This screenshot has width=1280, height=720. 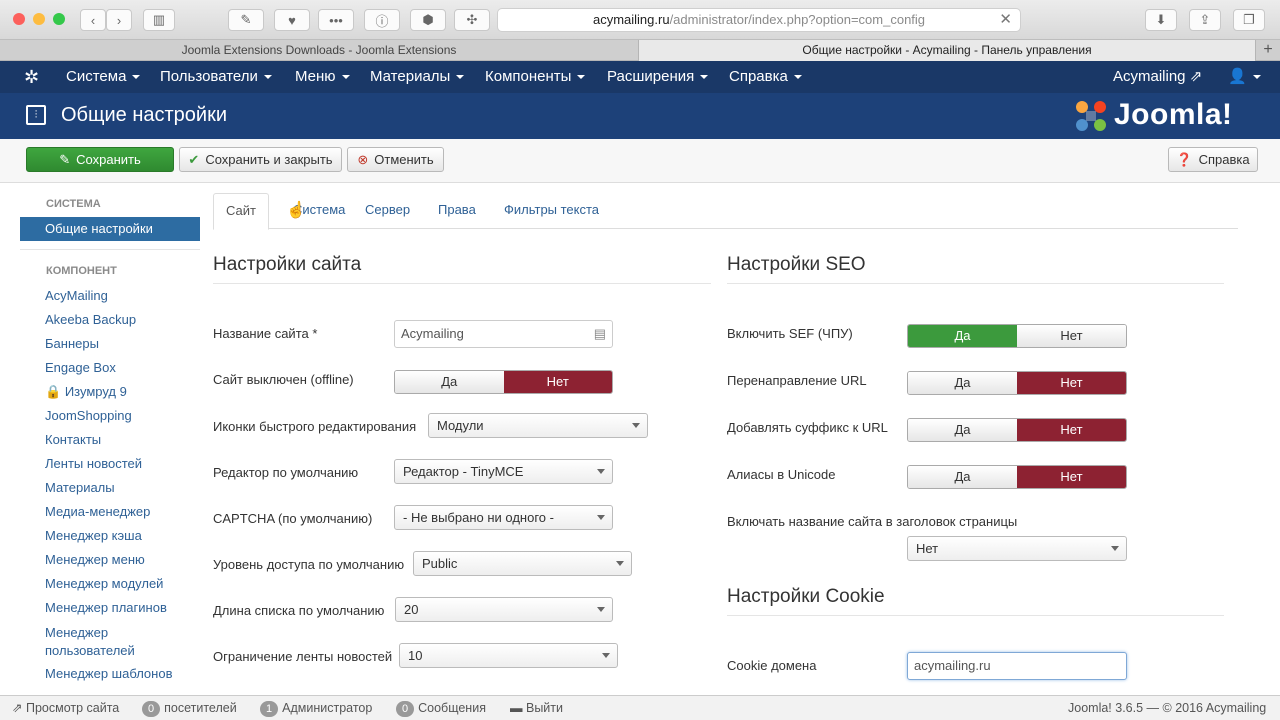 What do you see at coordinates (504, 609) in the screenshot?
I see `list-length-select: 20` at bounding box center [504, 609].